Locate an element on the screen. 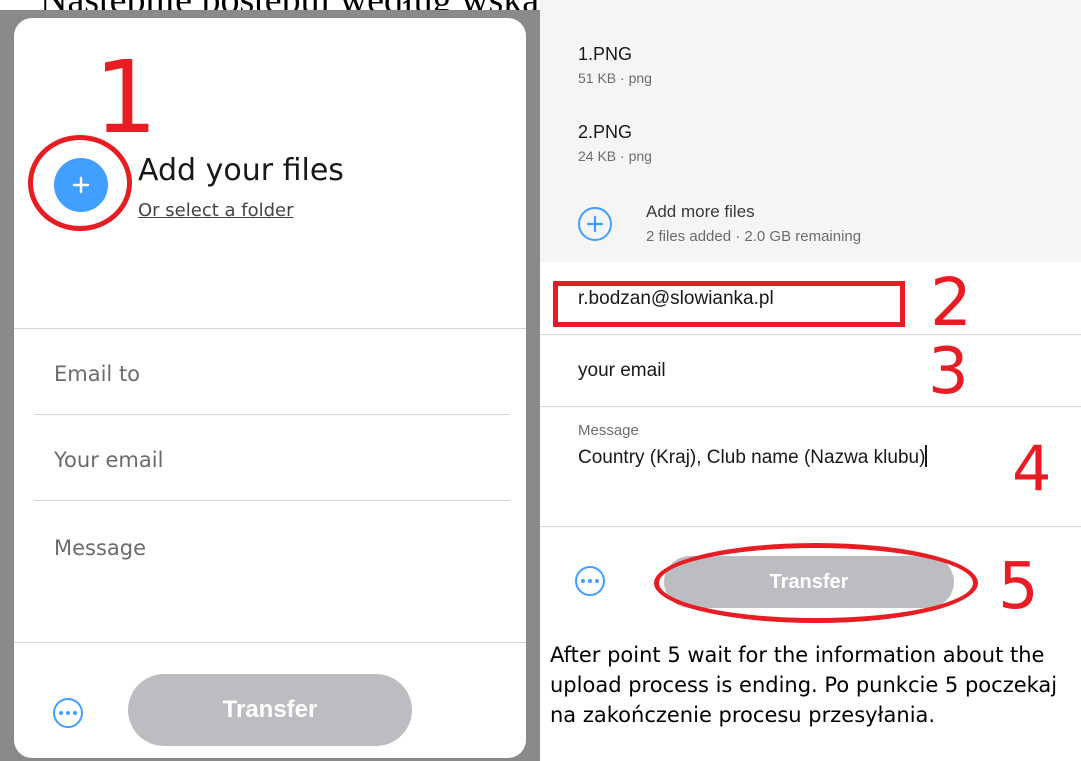  annotation-5-ring is located at coordinates (816, 583).